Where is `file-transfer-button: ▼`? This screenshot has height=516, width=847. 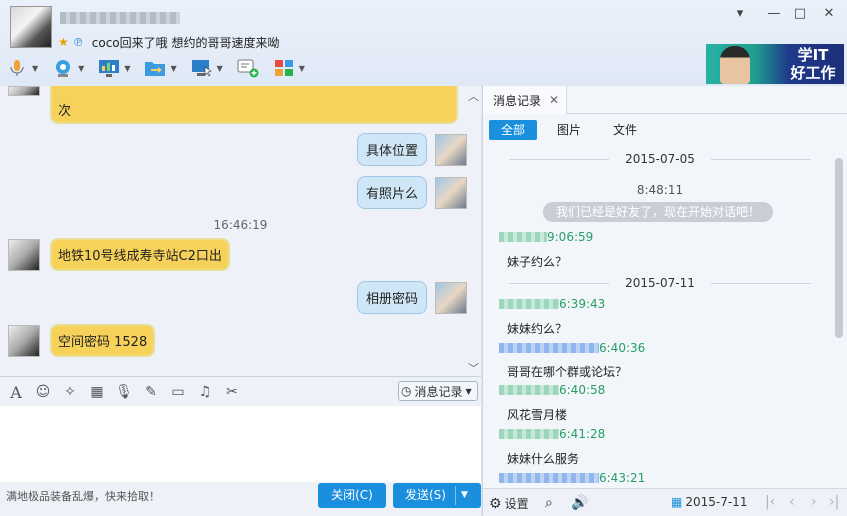
file-transfer-button: ▼ is located at coordinates (160, 68).